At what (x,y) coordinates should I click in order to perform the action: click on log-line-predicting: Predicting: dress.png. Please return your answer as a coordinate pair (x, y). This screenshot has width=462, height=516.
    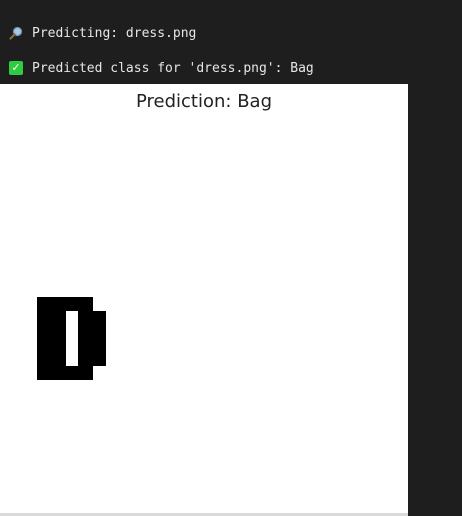
    Looking at the image, I should click on (102, 33).